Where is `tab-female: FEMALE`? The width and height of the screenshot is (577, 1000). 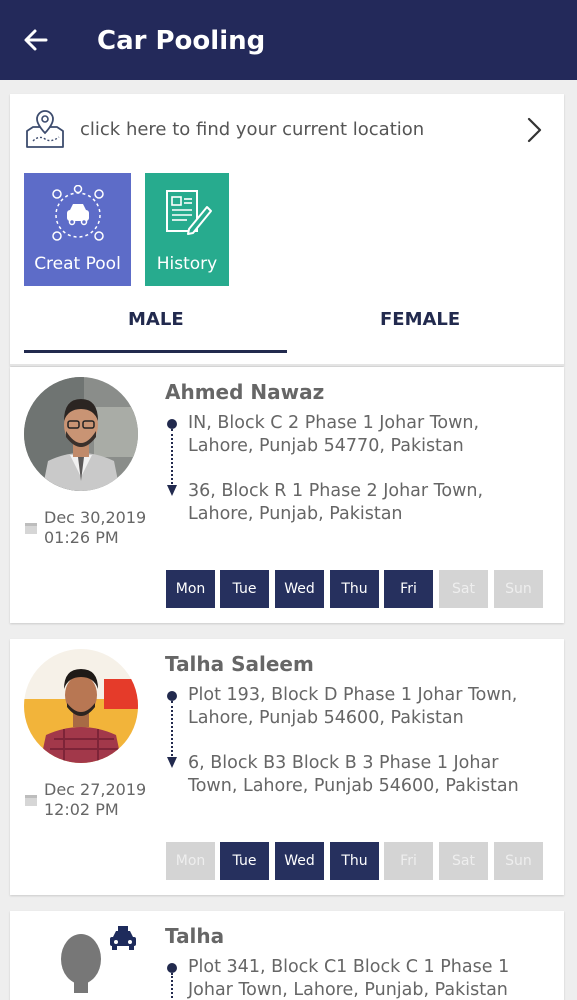 tab-female: FEMALE is located at coordinates (420, 320).